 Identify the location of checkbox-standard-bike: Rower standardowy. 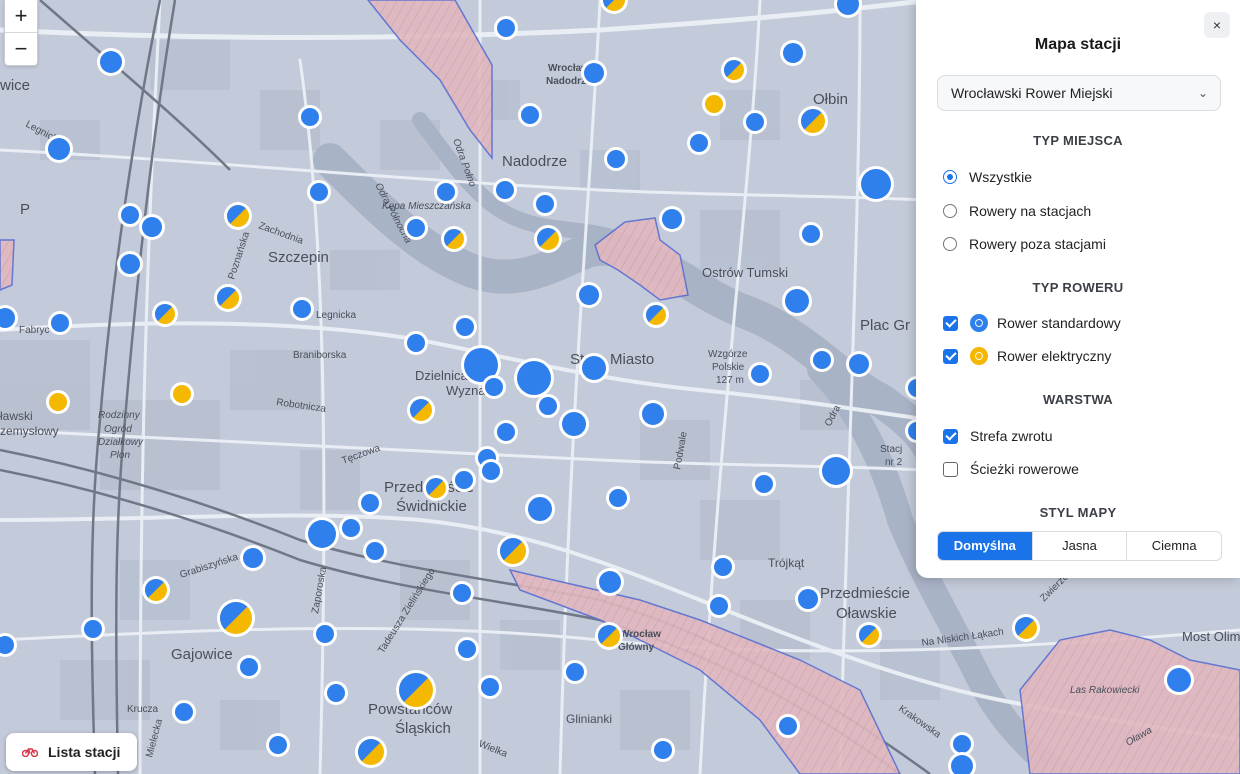
(1032, 323).